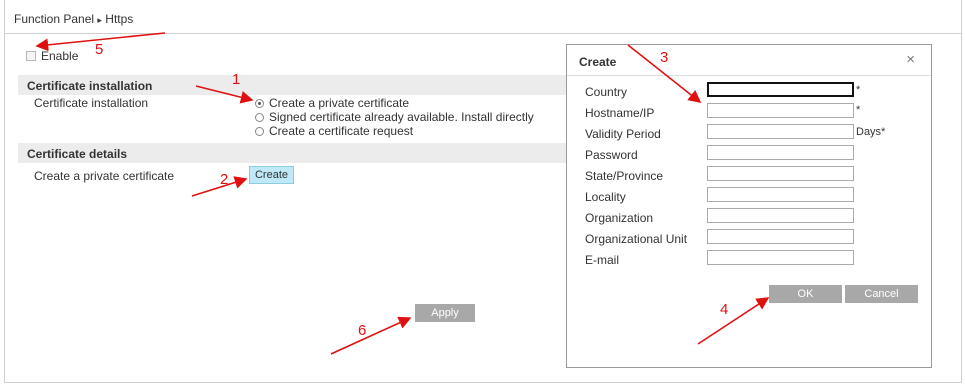 The image size is (965, 385). What do you see at coordinates (664, 57) in the screenshot?
I see `annotation-3: 3` at bounding box center [664, 57].